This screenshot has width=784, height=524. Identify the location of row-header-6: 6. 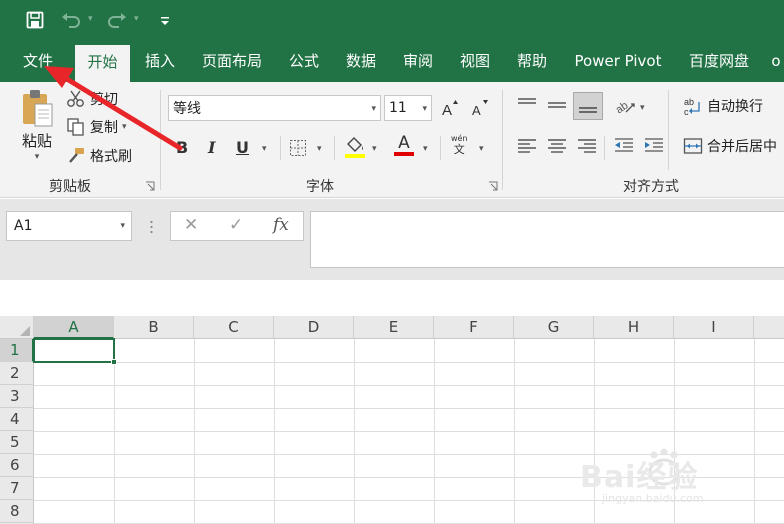
(17, 465).